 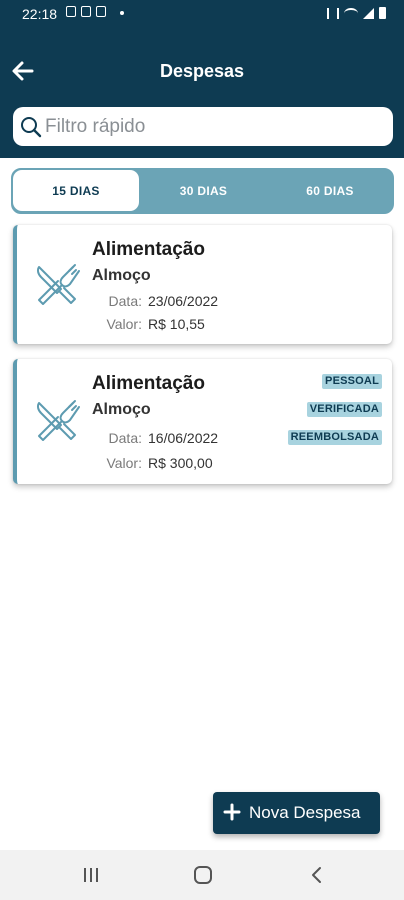 I want to click on search-box, so click(x=203, y=126).